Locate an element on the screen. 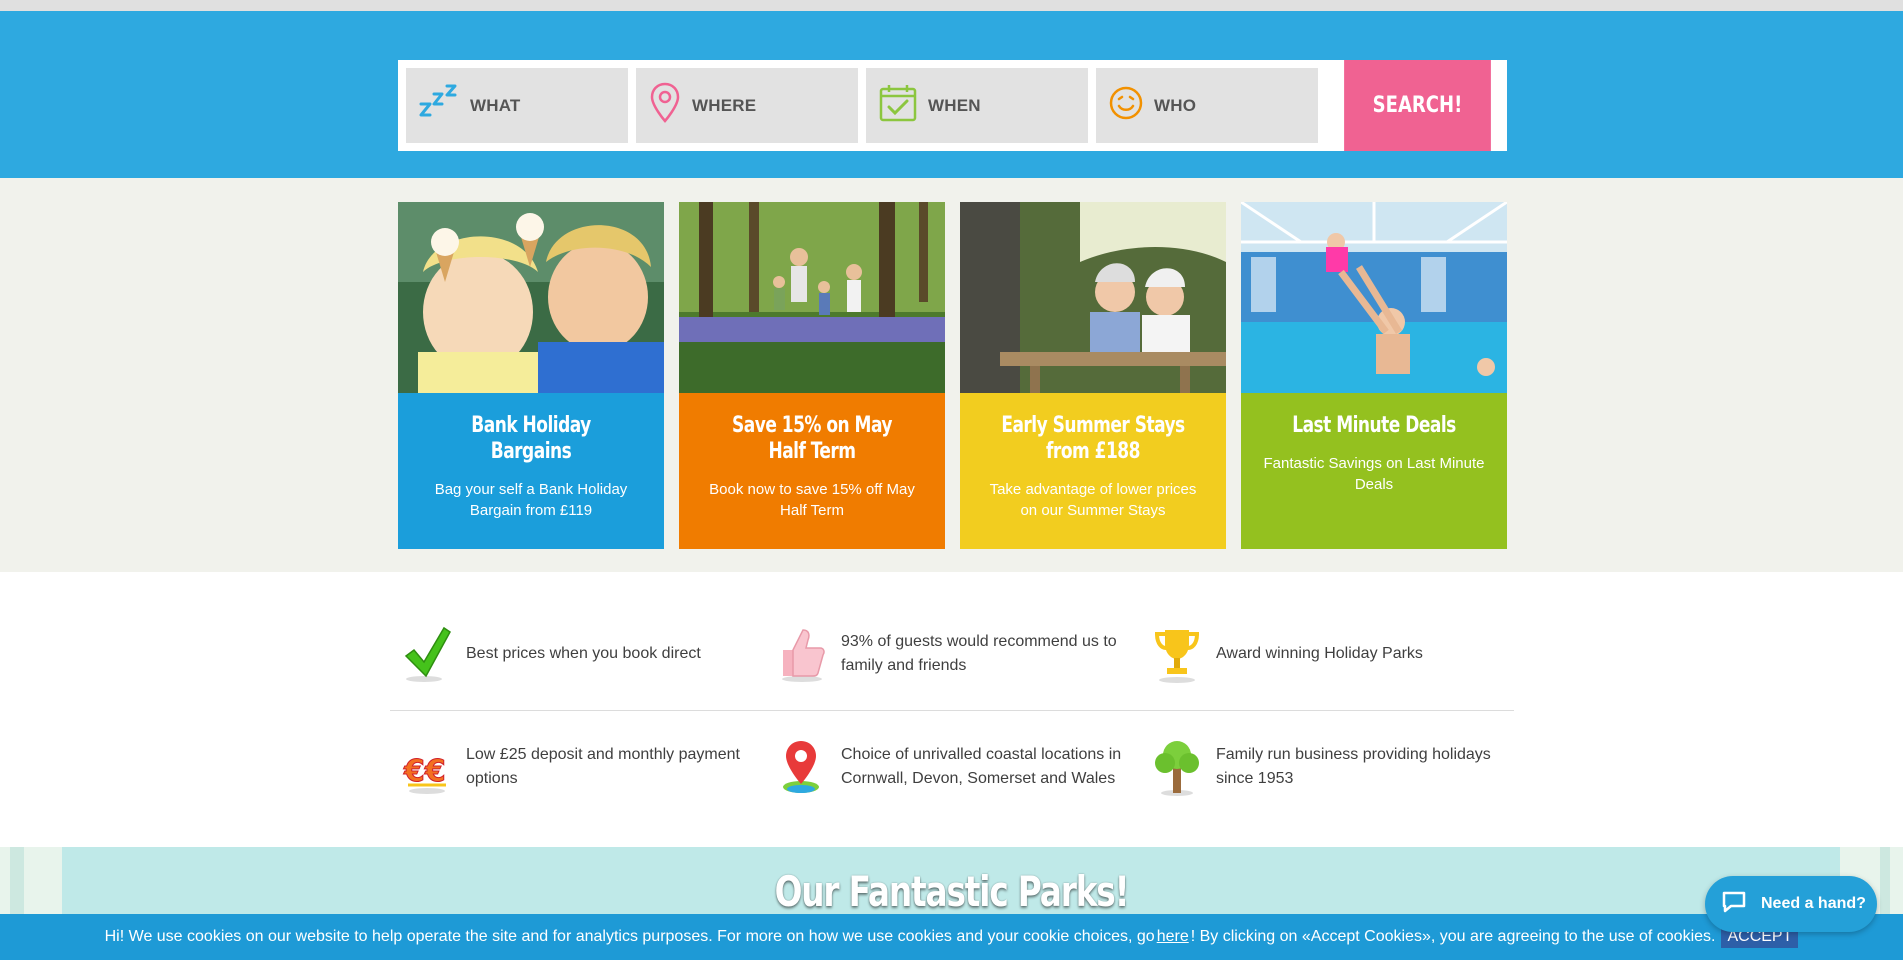 The width and height of the screenshot is (1903, 960). offer-text: Book now to save 15% off May Half Term is located at coordinates (812, 500).